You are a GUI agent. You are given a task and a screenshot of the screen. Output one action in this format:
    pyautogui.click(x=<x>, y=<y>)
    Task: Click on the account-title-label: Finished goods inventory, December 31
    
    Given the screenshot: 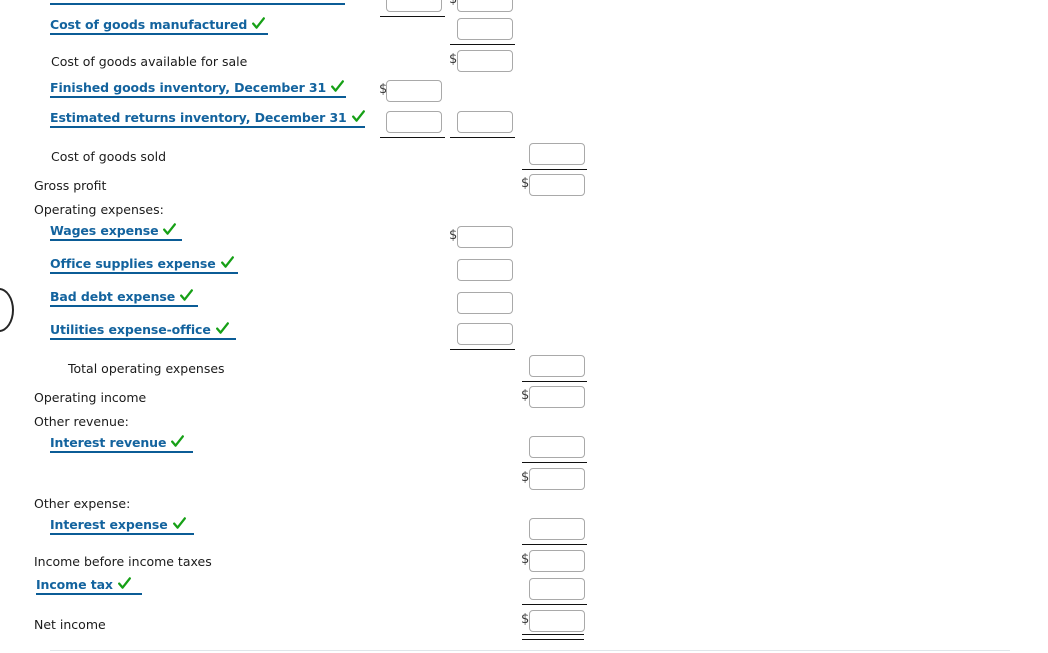 What is the action you would take?
    pyautogui.click(x=188, y=87)
    